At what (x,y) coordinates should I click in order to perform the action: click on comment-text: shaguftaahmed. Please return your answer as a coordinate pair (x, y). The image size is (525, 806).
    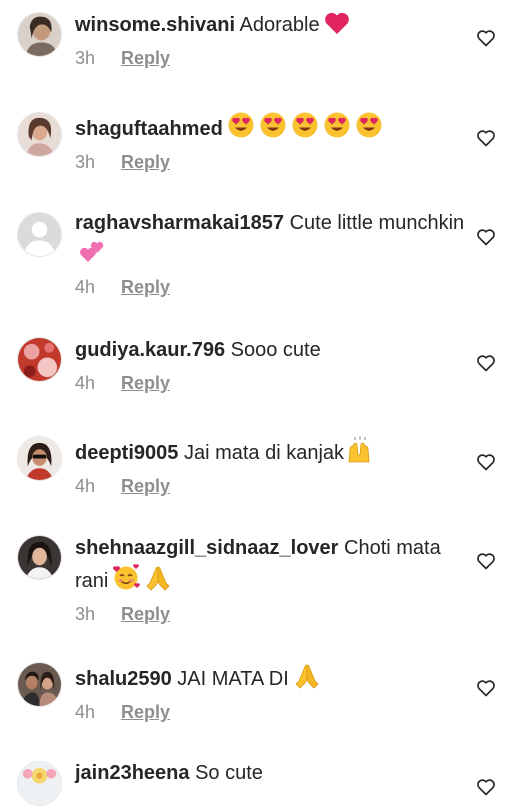
    Looking at the image, I should click on (272, 127).